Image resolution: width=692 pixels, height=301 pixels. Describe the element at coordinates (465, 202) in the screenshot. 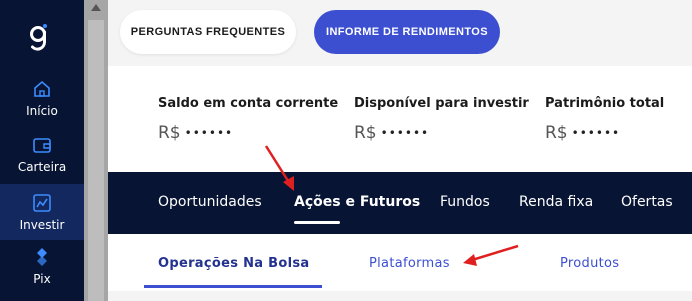

I see `tab-fundos: Fundos` at that location.